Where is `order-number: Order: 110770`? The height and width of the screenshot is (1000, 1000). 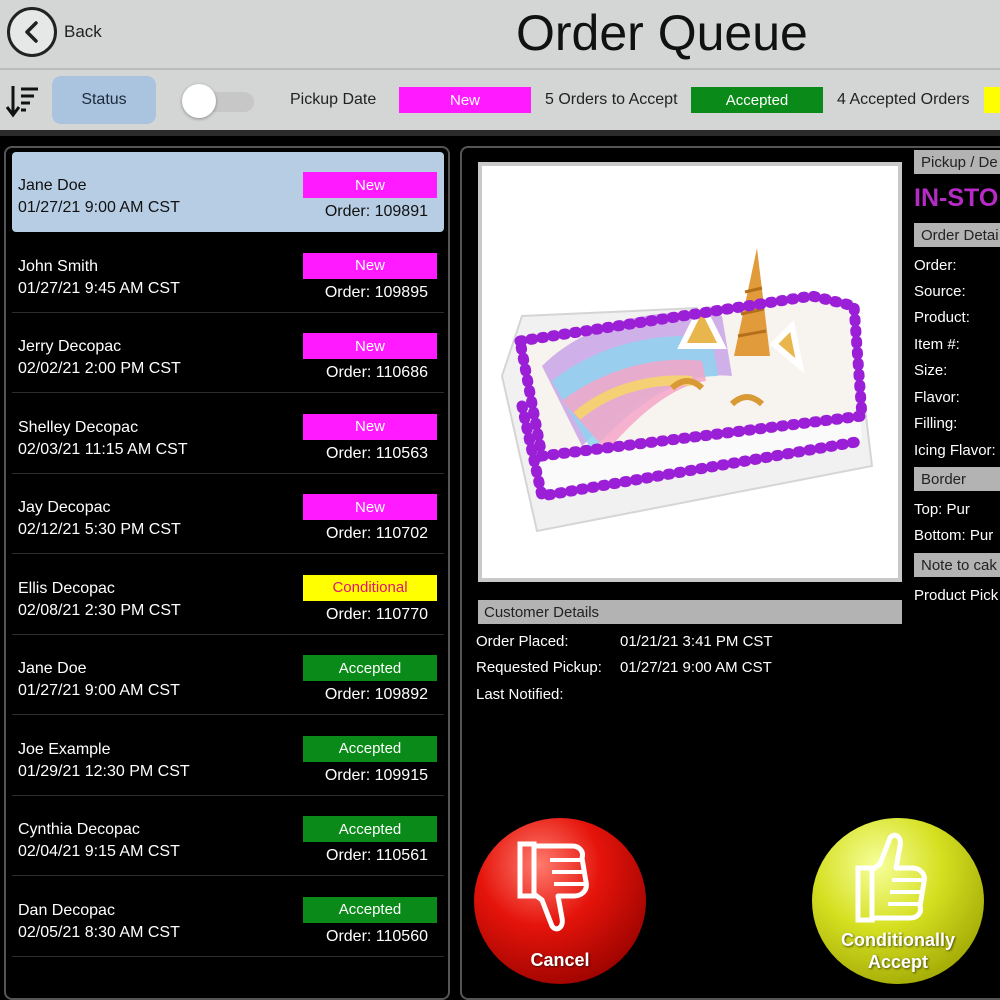 order-number: Order: 110770 is located at coordinates (377, 614).